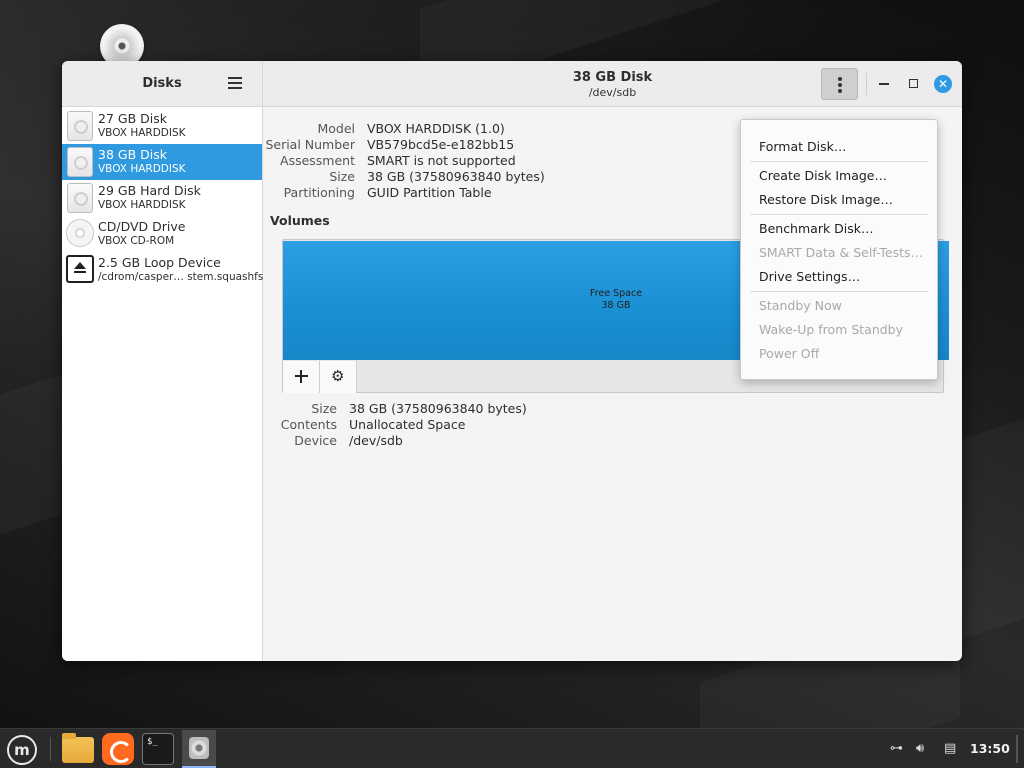  I want to click on terminal-icon: $_, so click(158, 749).